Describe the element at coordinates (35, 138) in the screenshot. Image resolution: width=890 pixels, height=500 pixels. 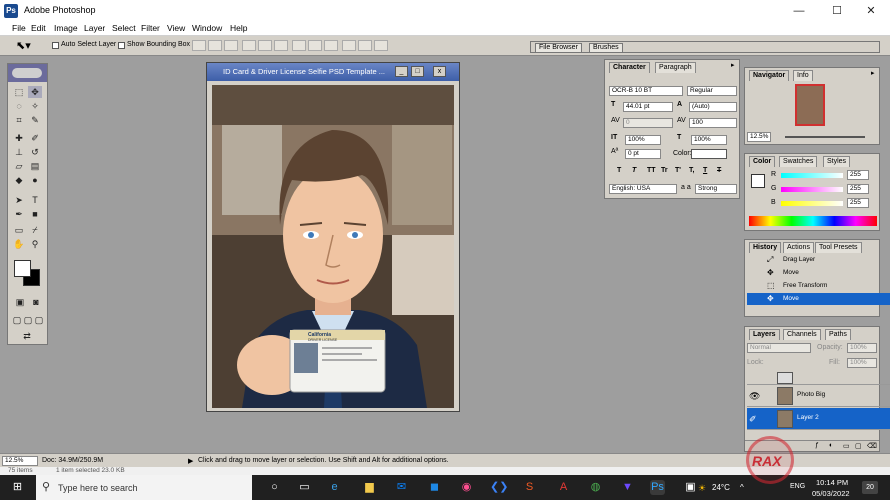
I see `brush-tool-icon: ✐` at that location.